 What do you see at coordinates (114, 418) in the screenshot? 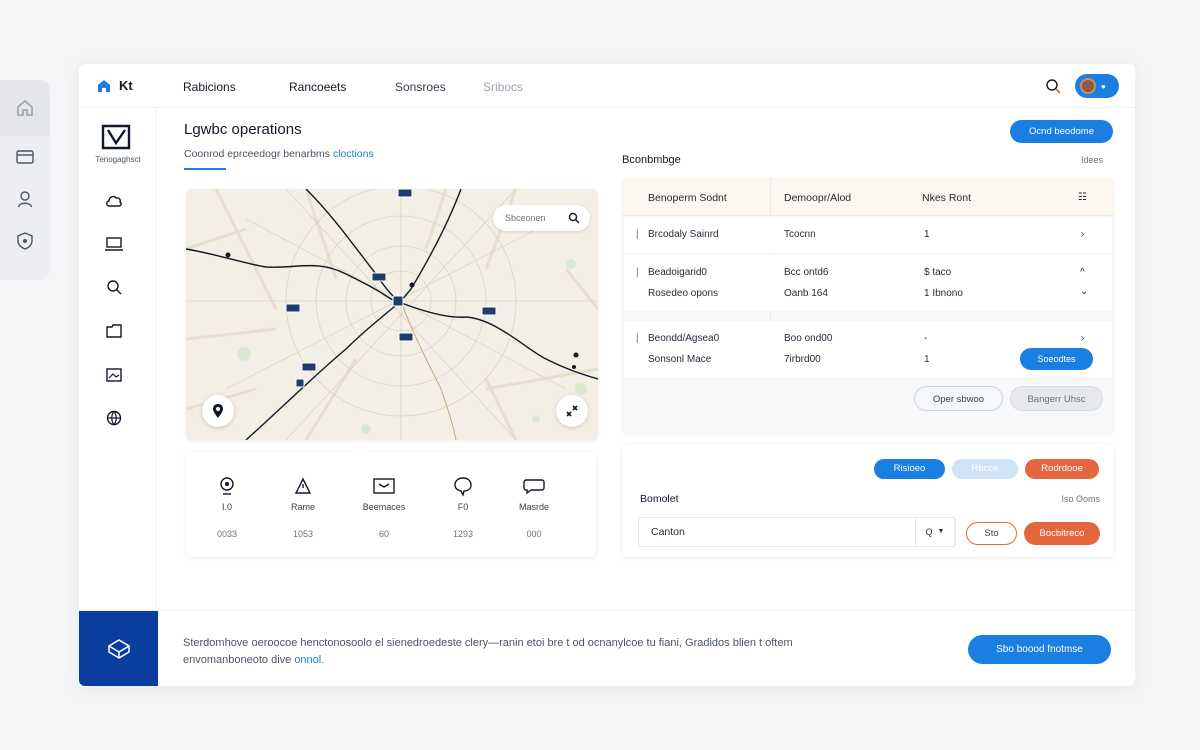
I see `sidebar-item-globe` at bounding box center [114, 418].